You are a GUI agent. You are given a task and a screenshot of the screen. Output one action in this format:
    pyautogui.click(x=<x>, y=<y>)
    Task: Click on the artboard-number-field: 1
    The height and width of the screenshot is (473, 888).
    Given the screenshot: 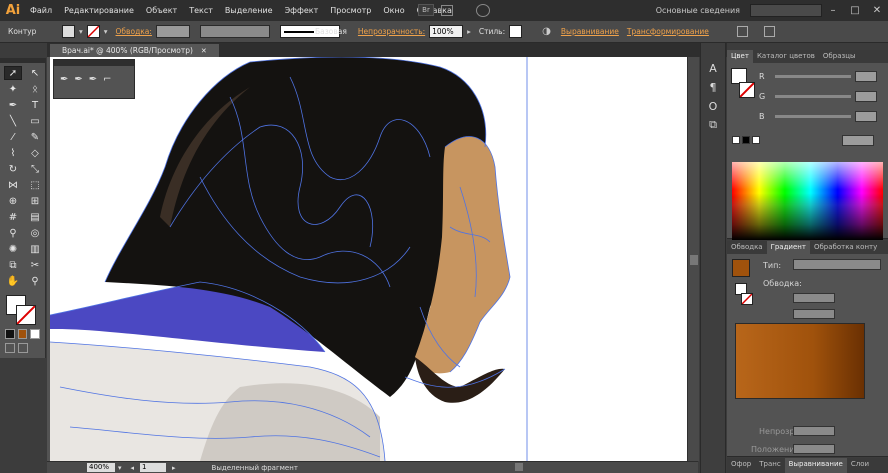 What is the action you would take?
    pyautogui.click(x=153, y=467)
    